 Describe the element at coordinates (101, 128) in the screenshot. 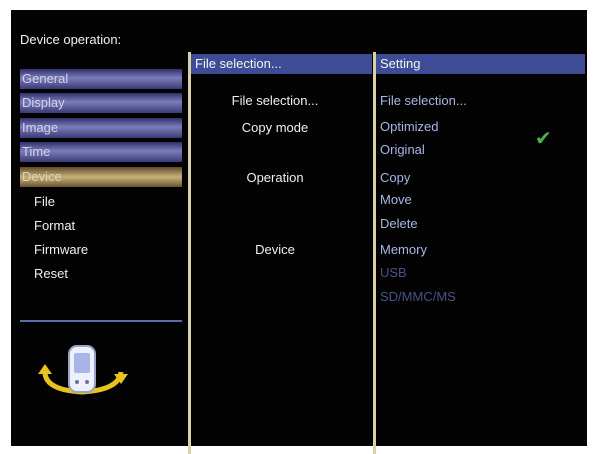

I see `menu-item-image: Image` at that location.